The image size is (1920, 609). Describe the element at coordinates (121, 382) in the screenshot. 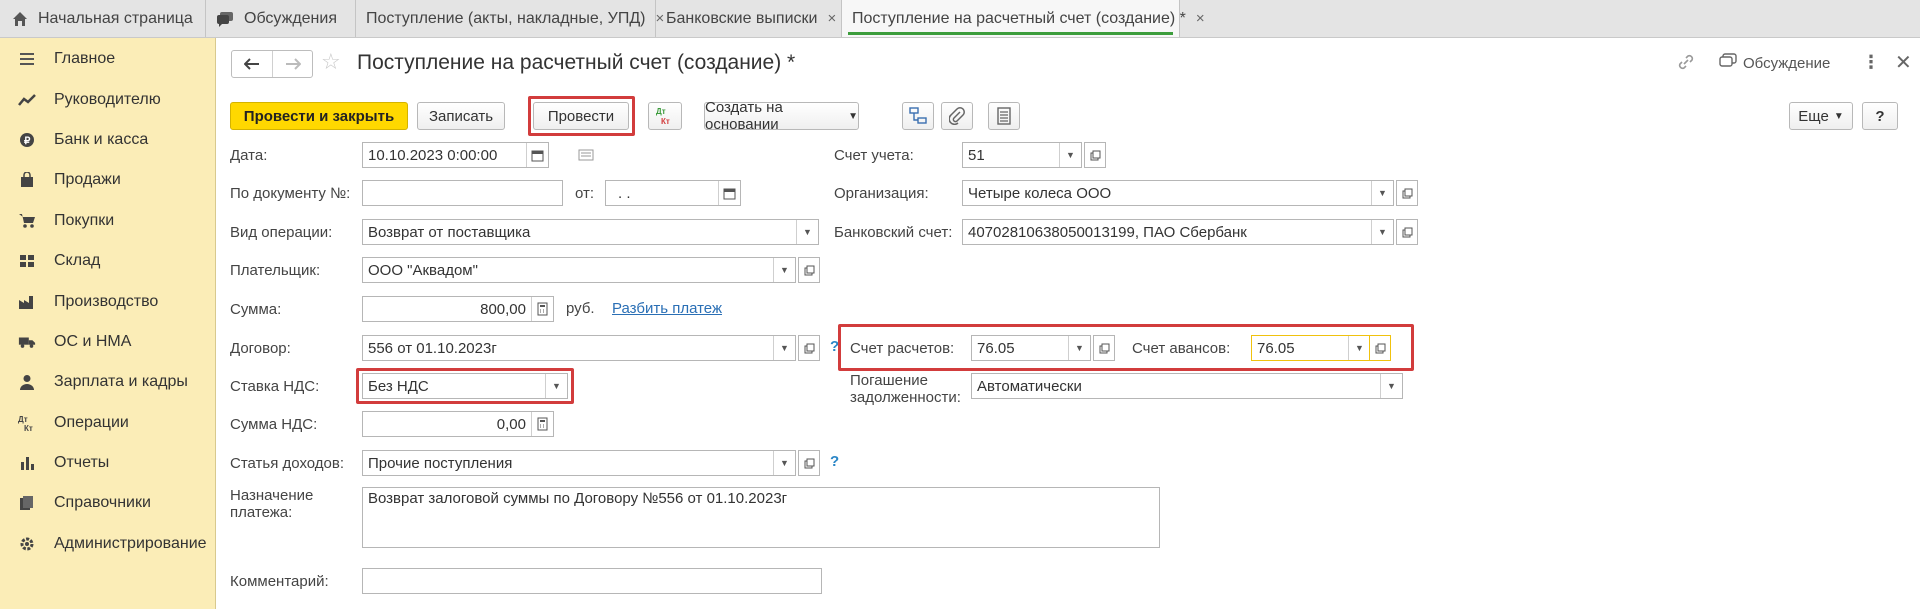

I see `sidebar-item-label: Зарплата и кадры` at that location.